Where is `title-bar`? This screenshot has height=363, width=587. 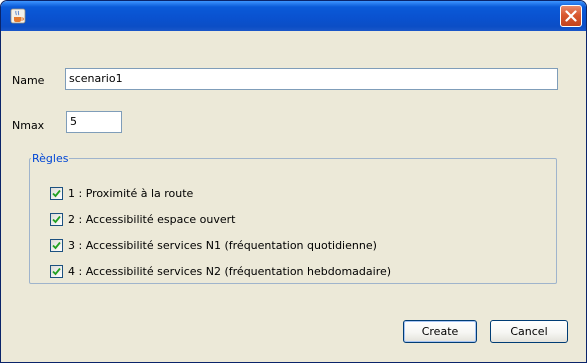
title-bar is located at coordinates (293, 16).